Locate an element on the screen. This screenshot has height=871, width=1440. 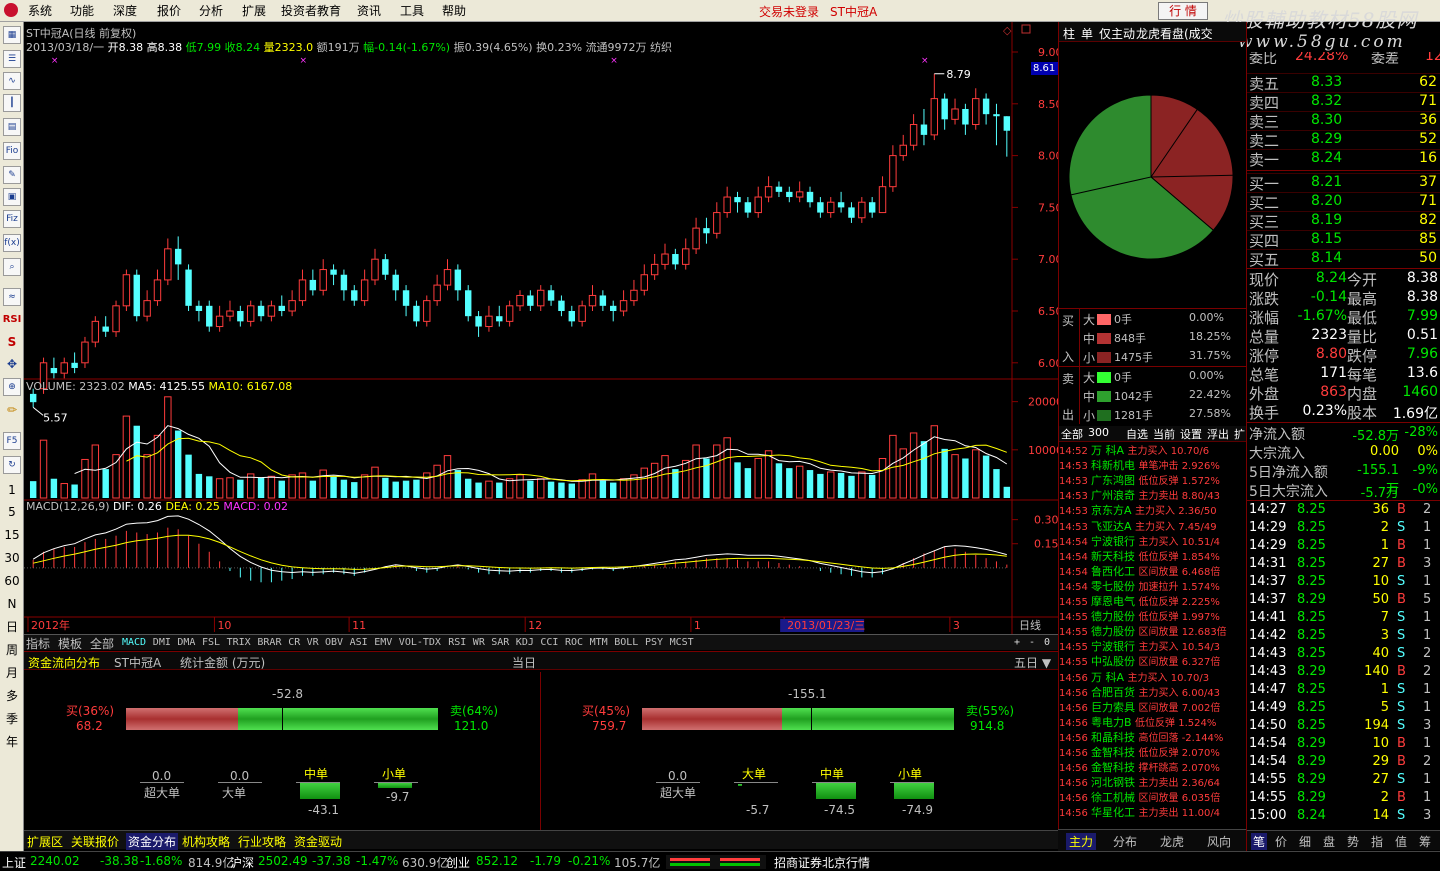
menu-quotes: 报价 is located at coordinates (169, 11).